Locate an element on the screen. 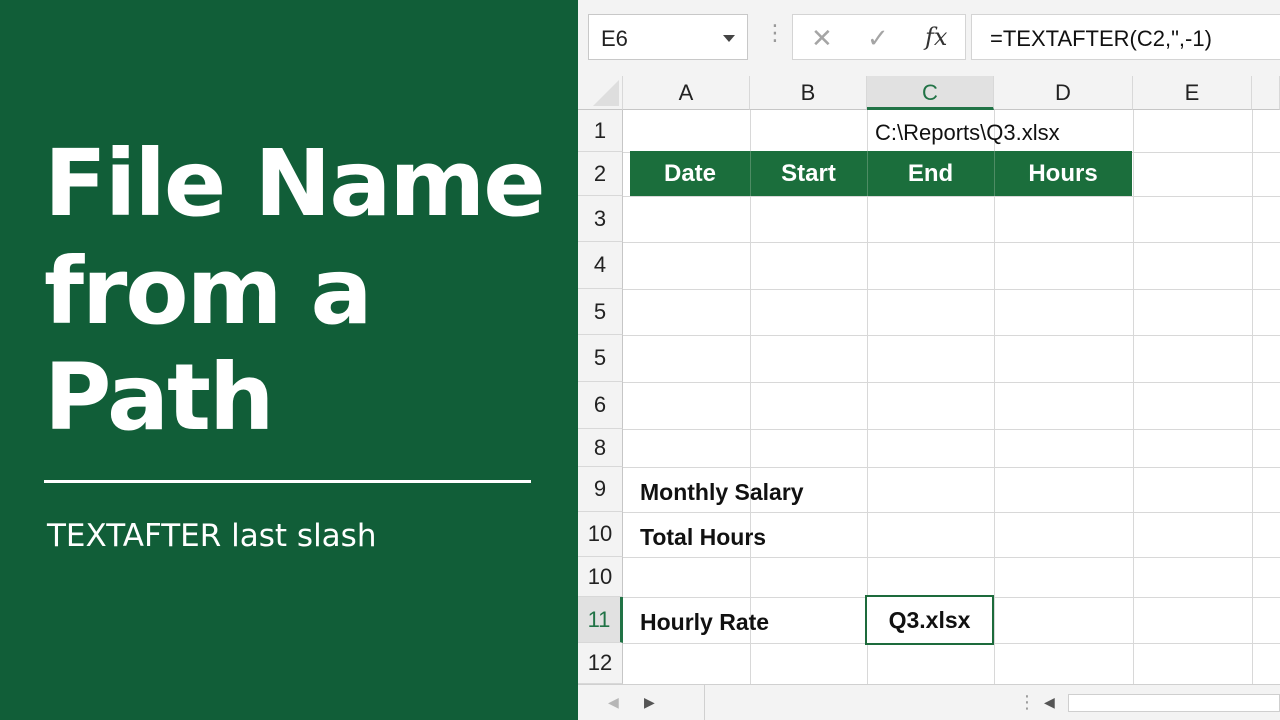 The height and width of the screenshot is (720, 1280). formula-buttons: ✕ ✓ fx is located at coordinates (879, 37).